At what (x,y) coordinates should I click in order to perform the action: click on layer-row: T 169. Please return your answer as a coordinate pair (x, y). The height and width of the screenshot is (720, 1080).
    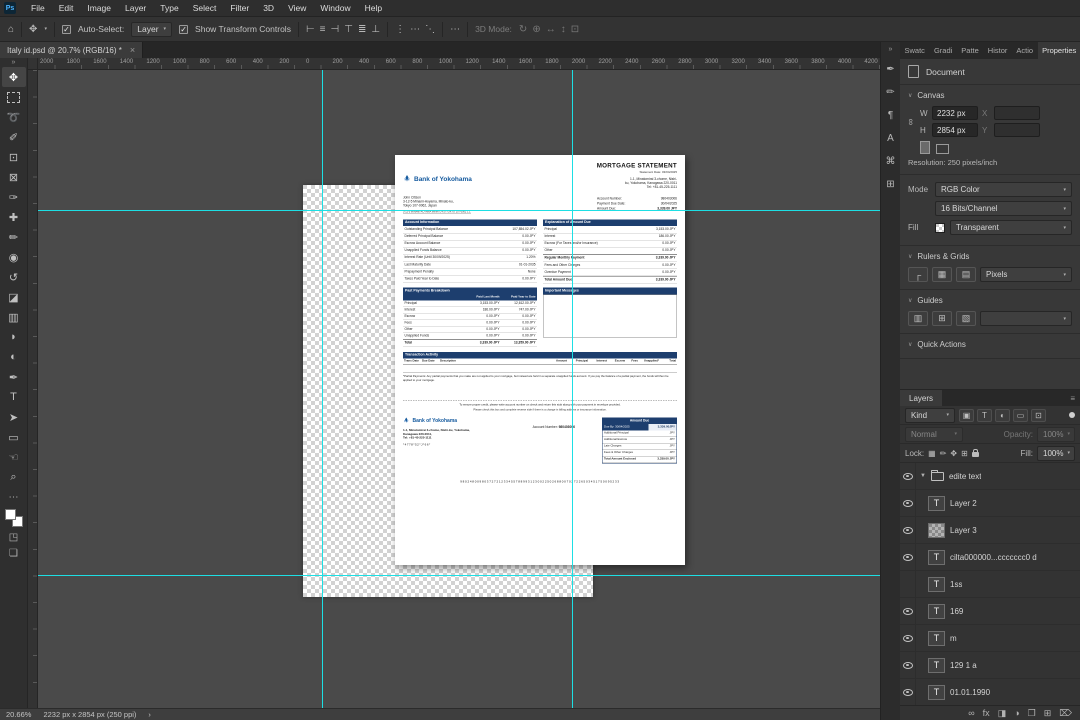
    Looking at the image, I should click on (990, 611).